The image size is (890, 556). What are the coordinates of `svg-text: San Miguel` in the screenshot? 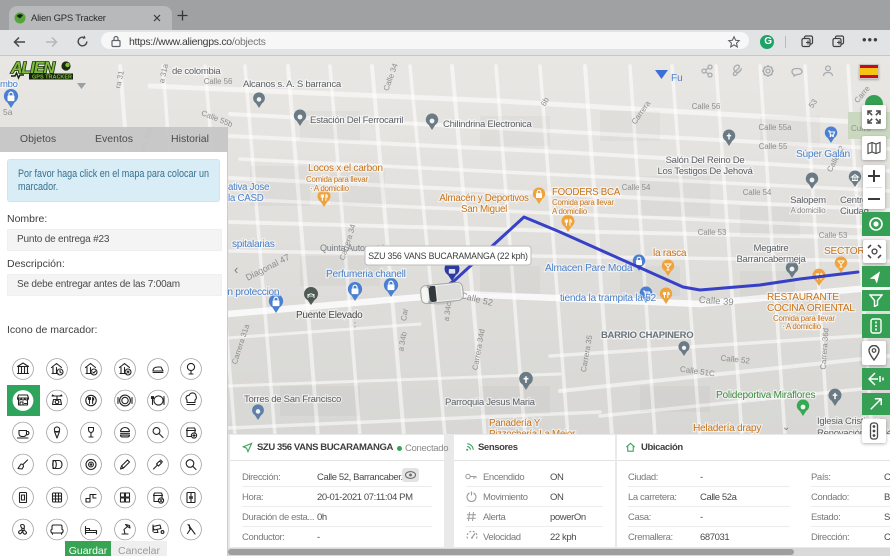 It's located at (484, 209).